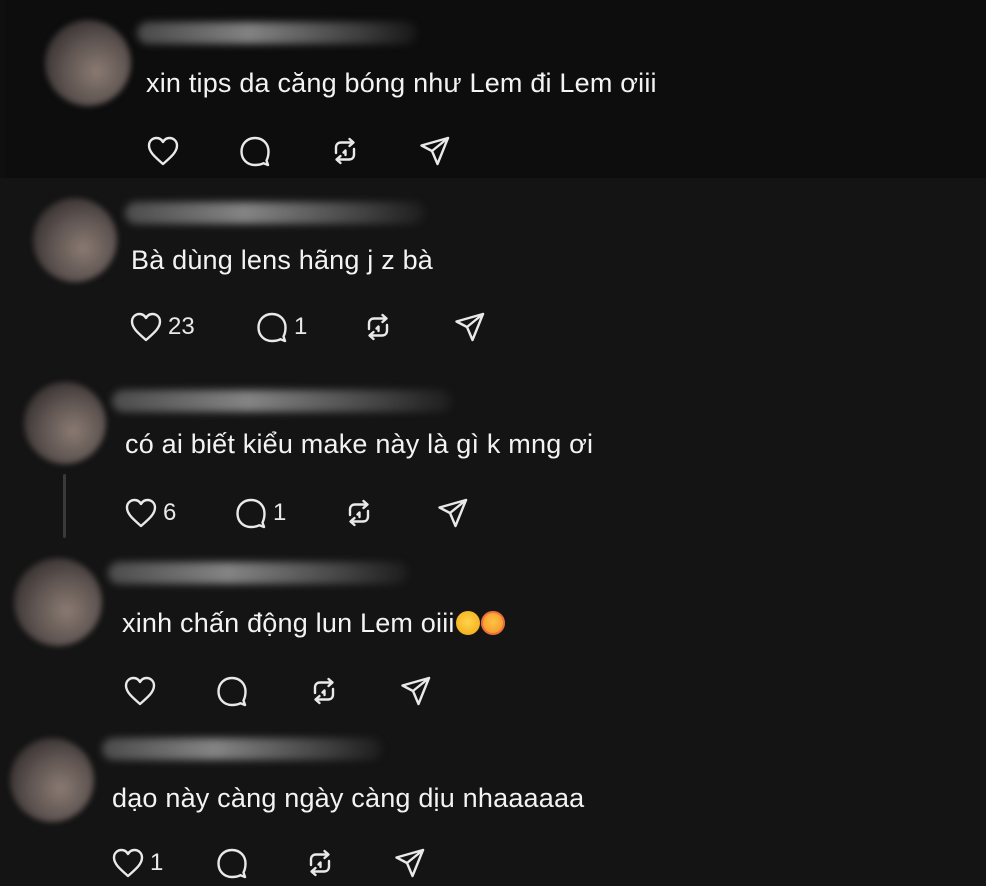  I want to click on comment-text: xinh chấn động lun Lem oiii, so click(313, 623).